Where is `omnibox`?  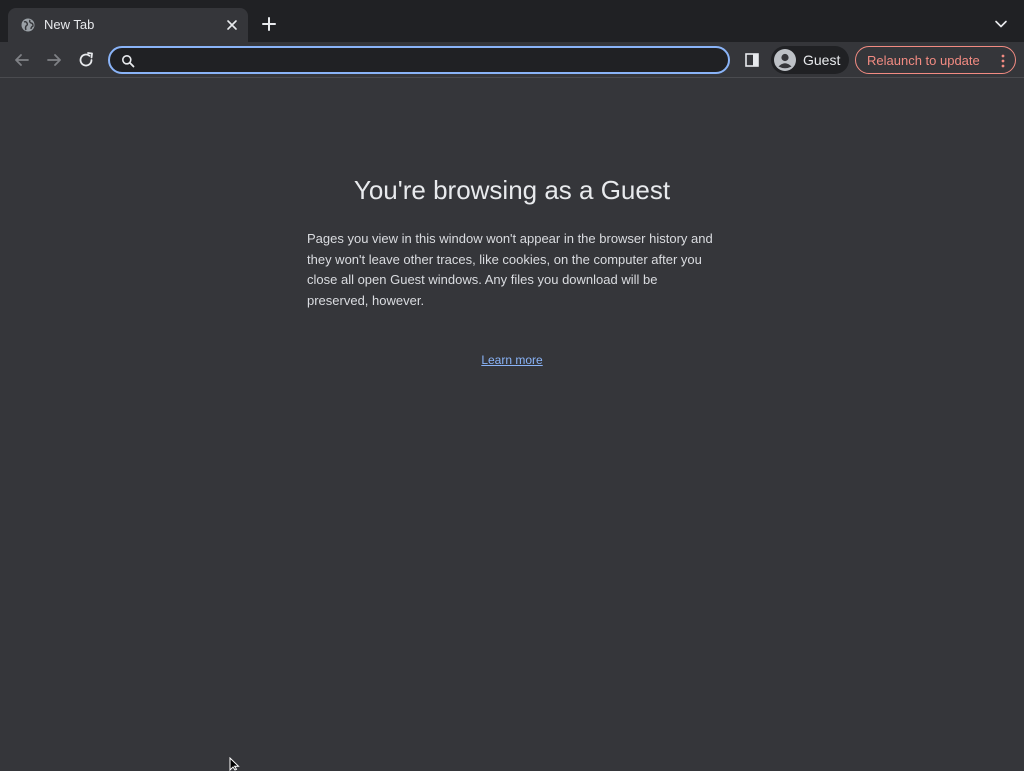
omnibox is located at coordinates (419, 60).